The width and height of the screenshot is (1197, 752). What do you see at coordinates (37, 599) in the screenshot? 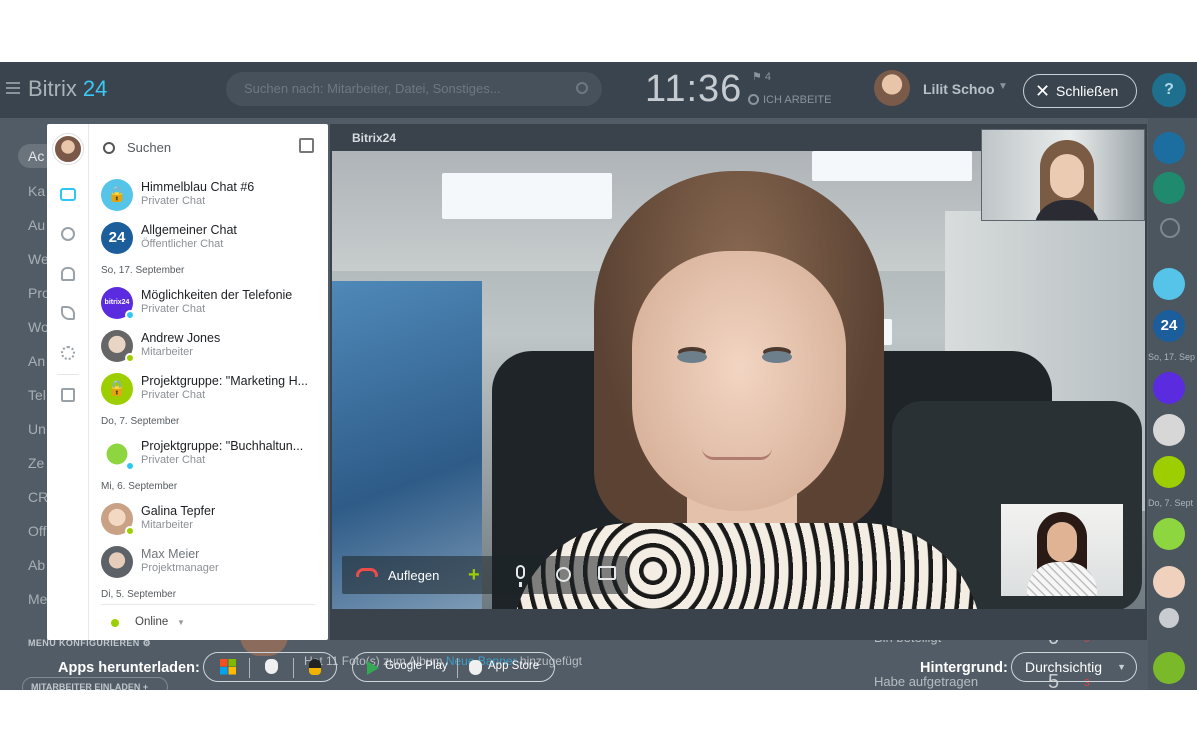
I see `nav-item: Me` at bounding box center [37, 599].